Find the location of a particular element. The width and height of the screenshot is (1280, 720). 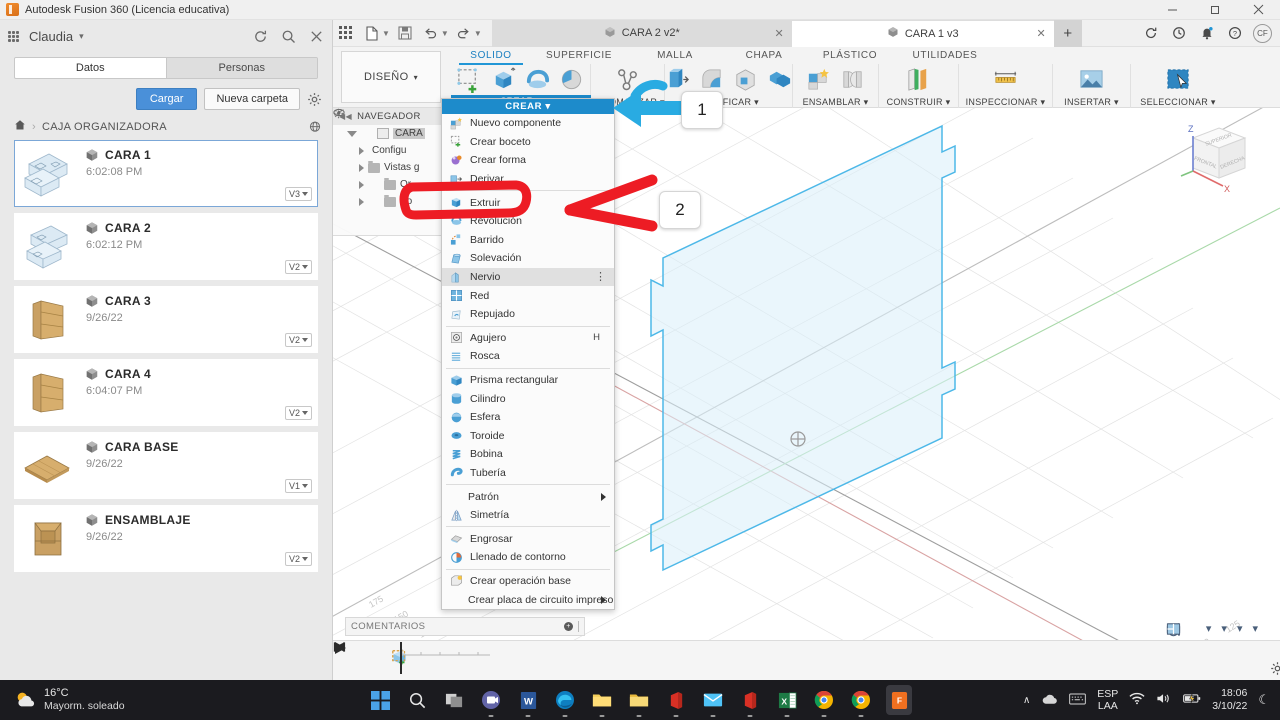

timeline-track is located at coordinates (446, 657).